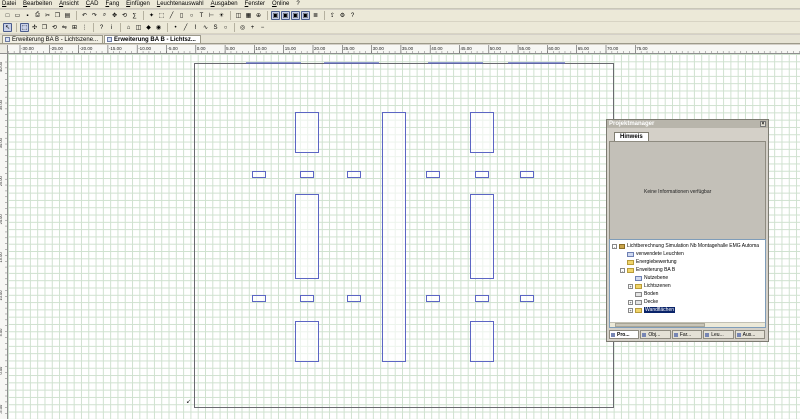 This screenshot has width=800, height=419. I want to click on tree-item: + Wandflächen, so click(688, 310).